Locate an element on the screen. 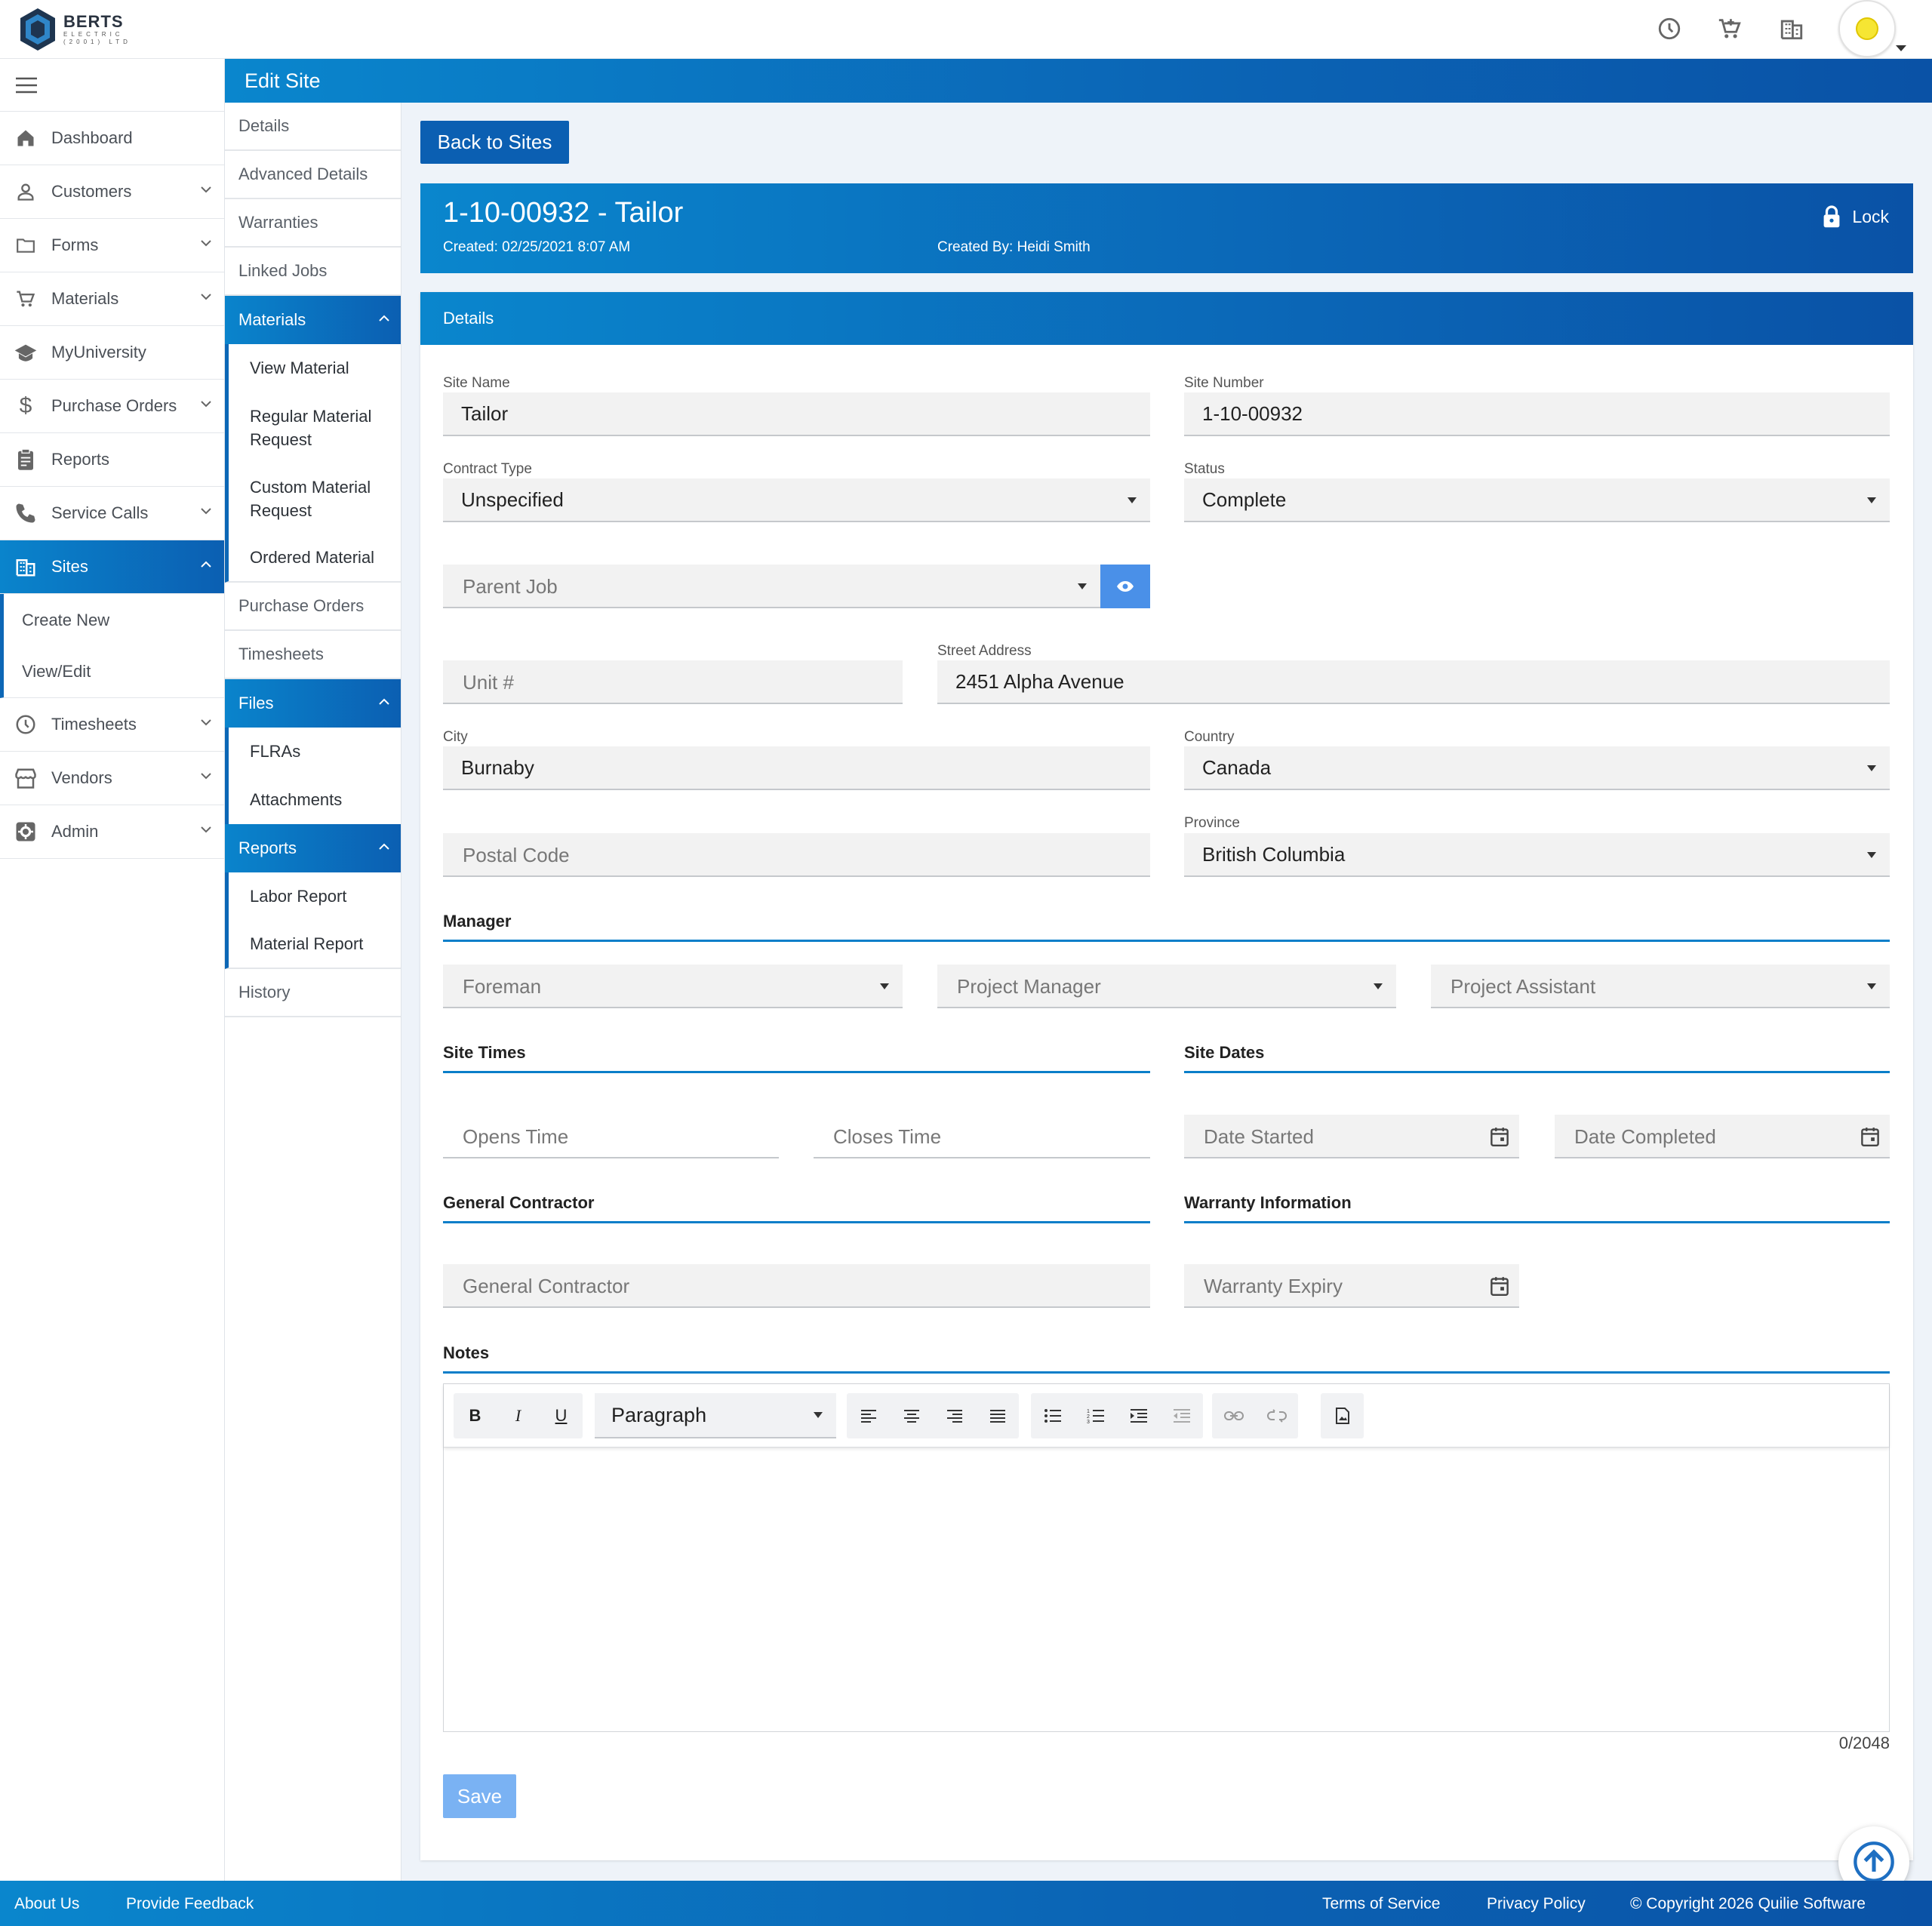  paragraph-format-select: Paragraph is located at coordinates (715, 1415).